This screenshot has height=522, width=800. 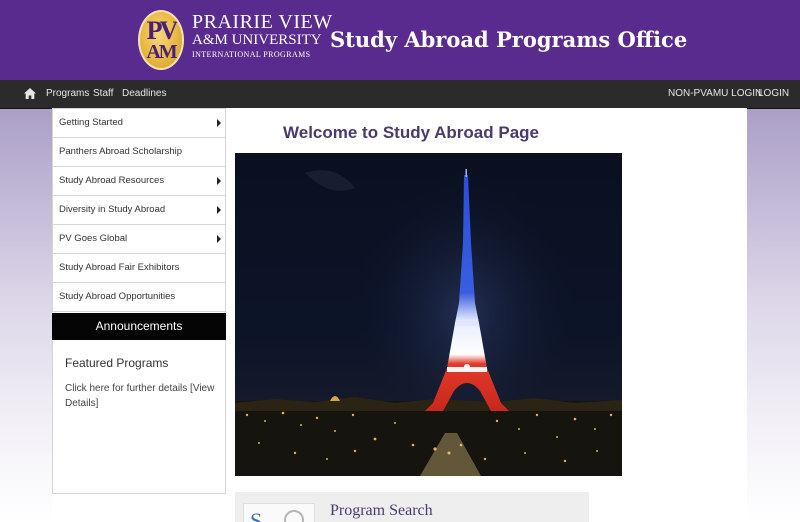 I want to click on program-search-image: S, so click(x=279, y=512).